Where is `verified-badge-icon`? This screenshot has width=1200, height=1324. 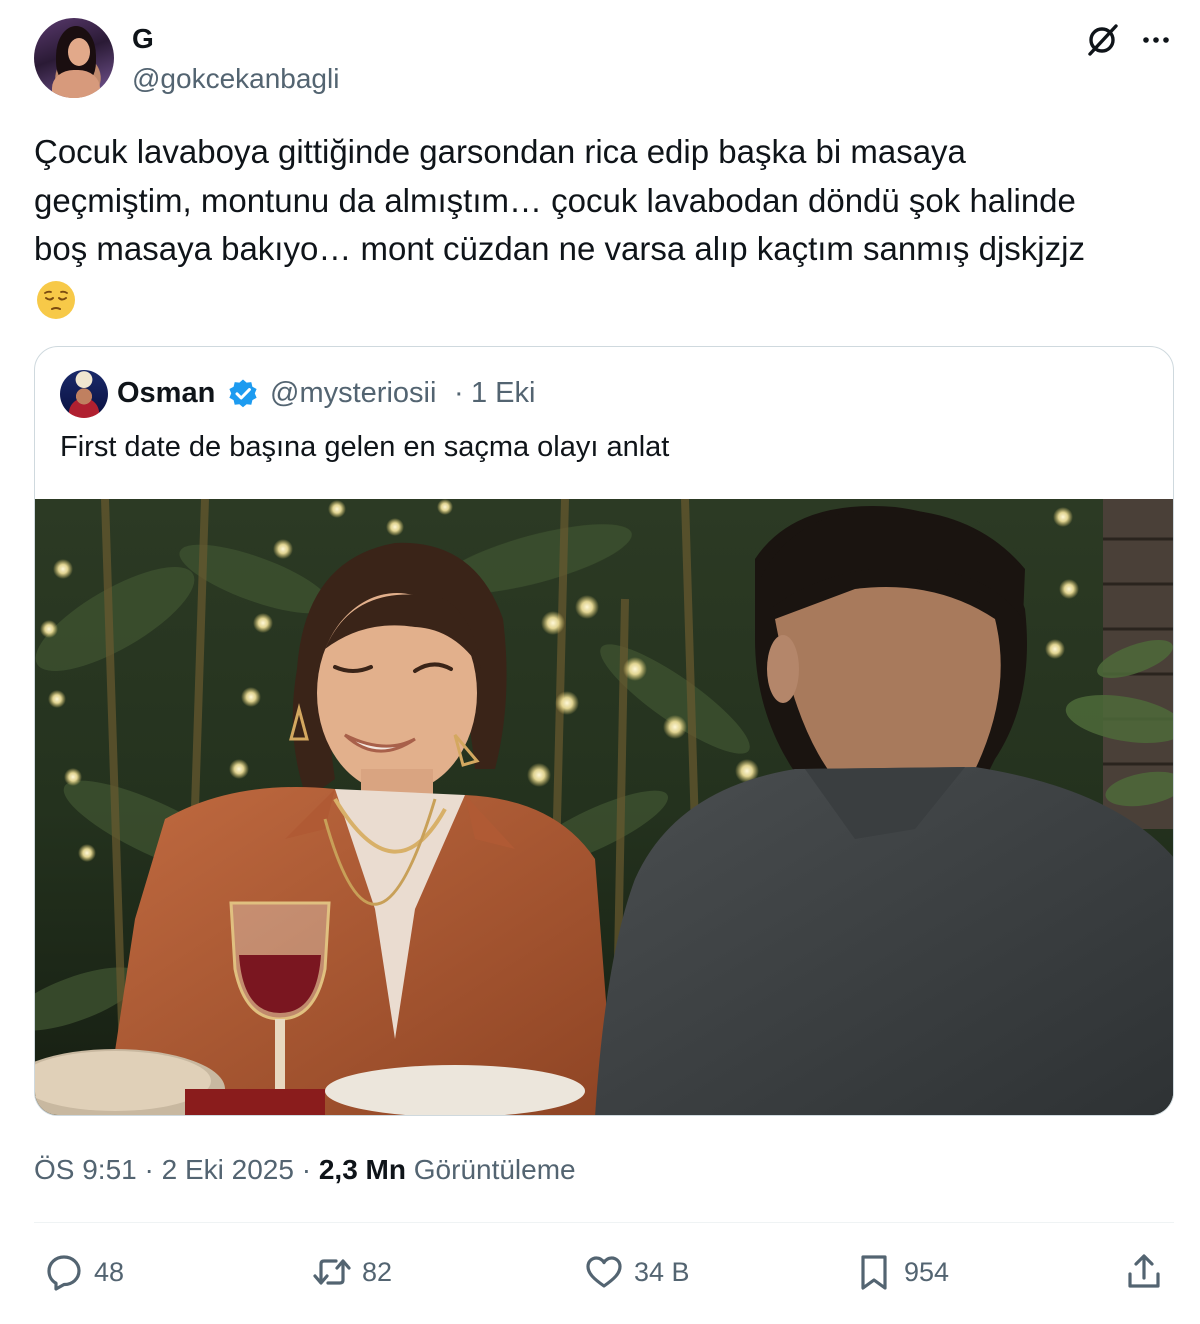 verified-badge-icon is located at coordinates (243, 393).